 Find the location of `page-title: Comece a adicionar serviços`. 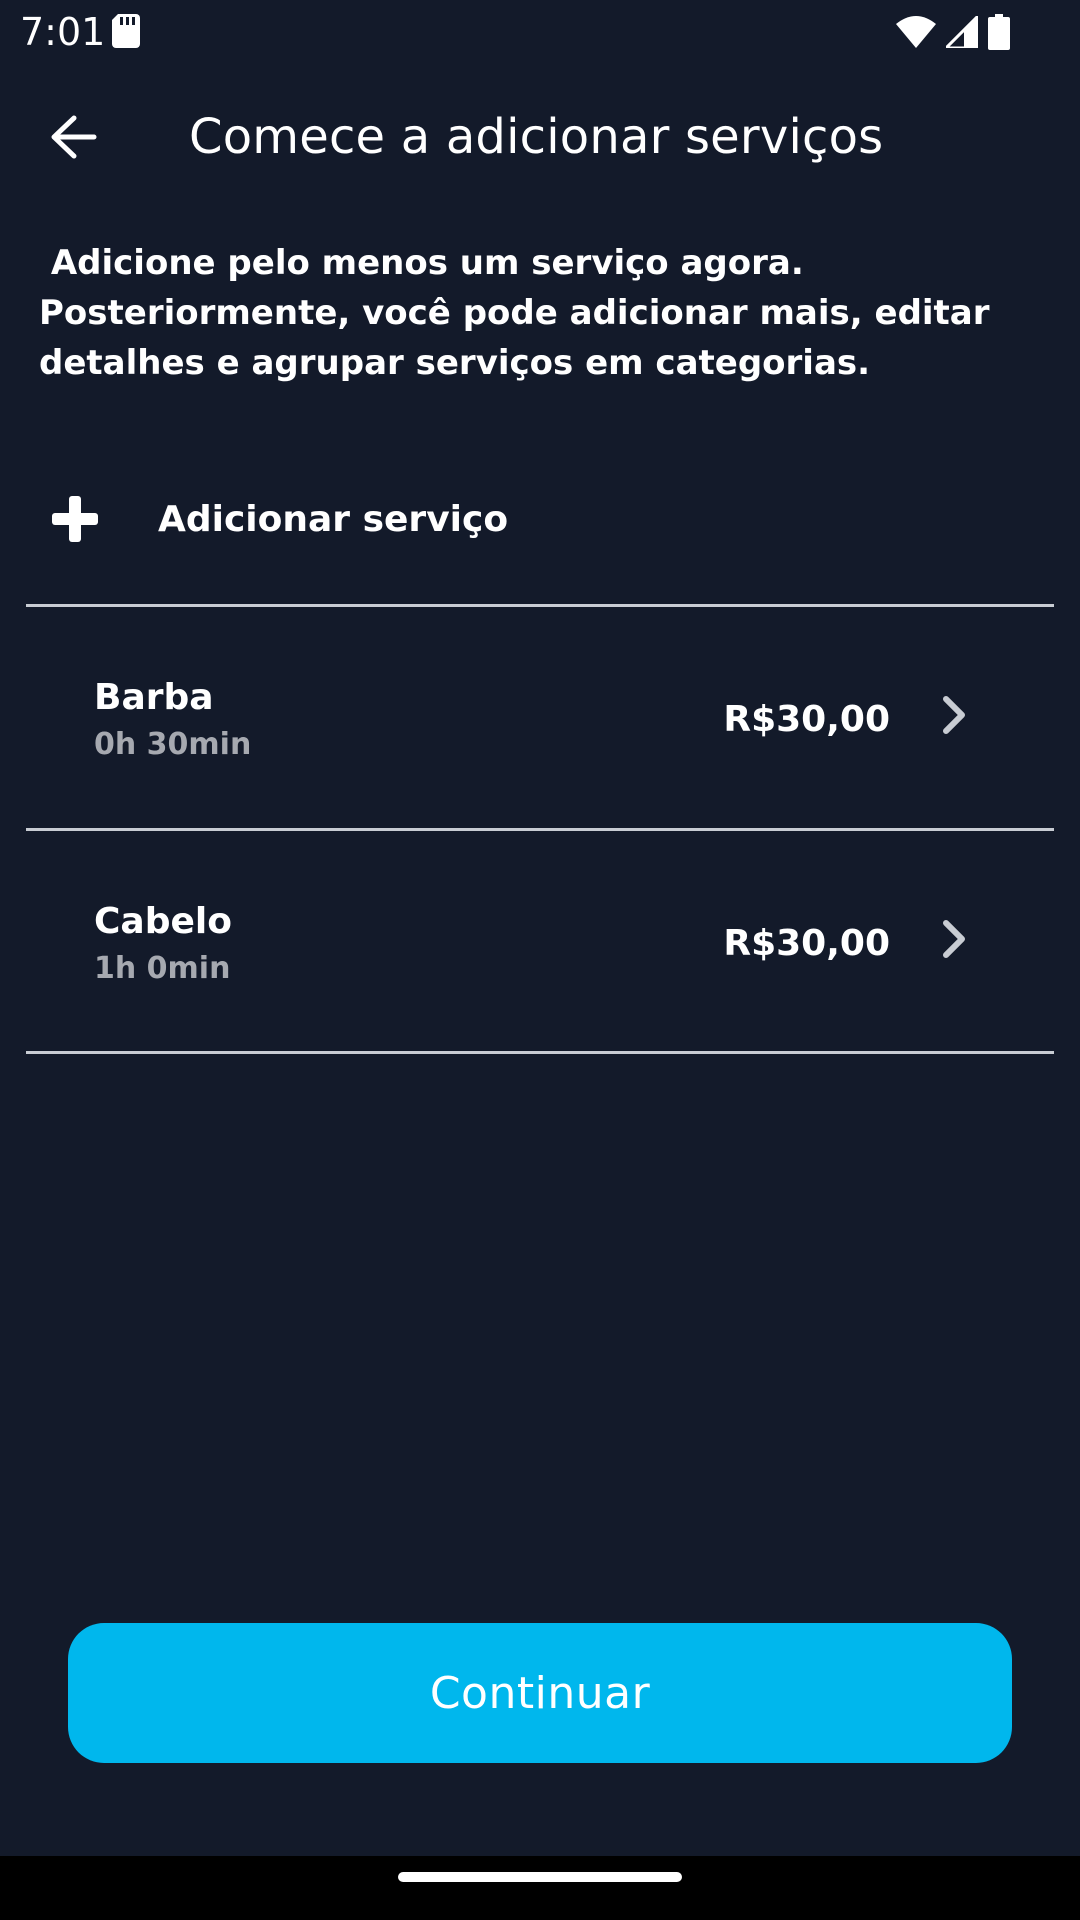

page-title: Comece a adicionar serviços is located at coordinates (536, 137).